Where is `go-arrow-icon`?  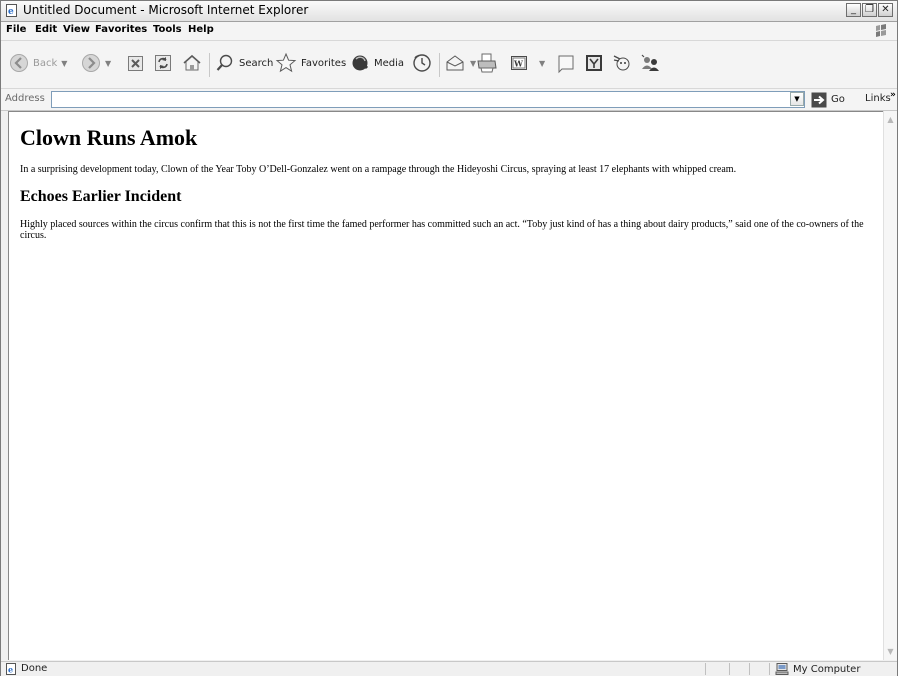
go-arrow-icon is located at coordinates (819, 99).